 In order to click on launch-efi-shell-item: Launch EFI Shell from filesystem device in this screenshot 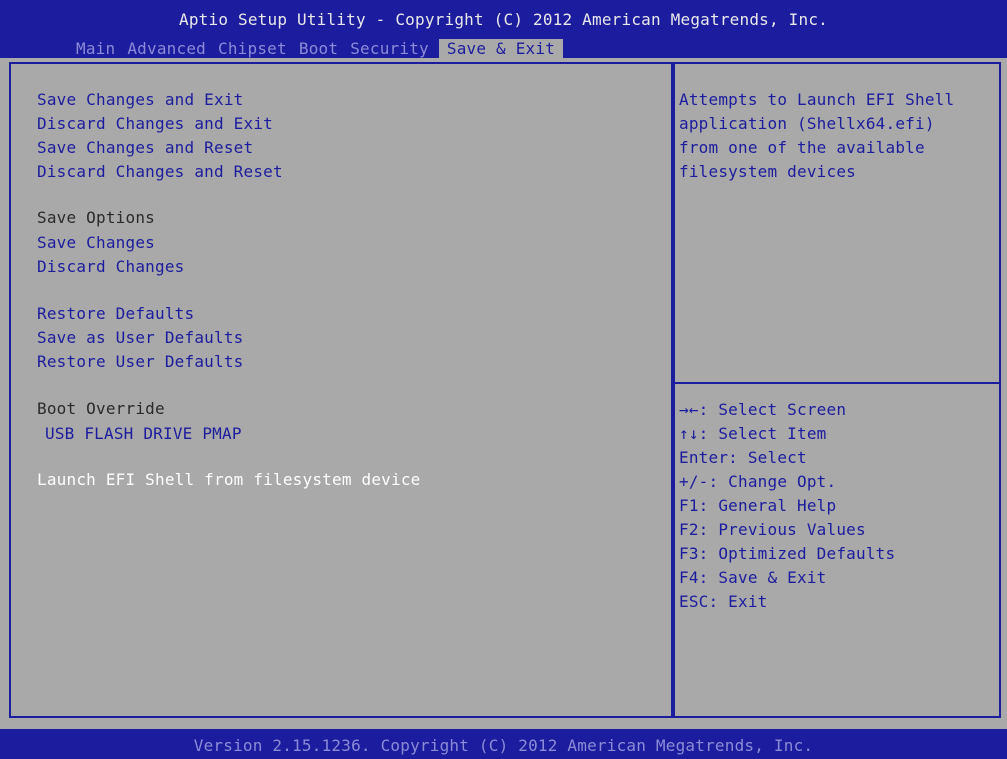, I will do `click(228, 480)`.